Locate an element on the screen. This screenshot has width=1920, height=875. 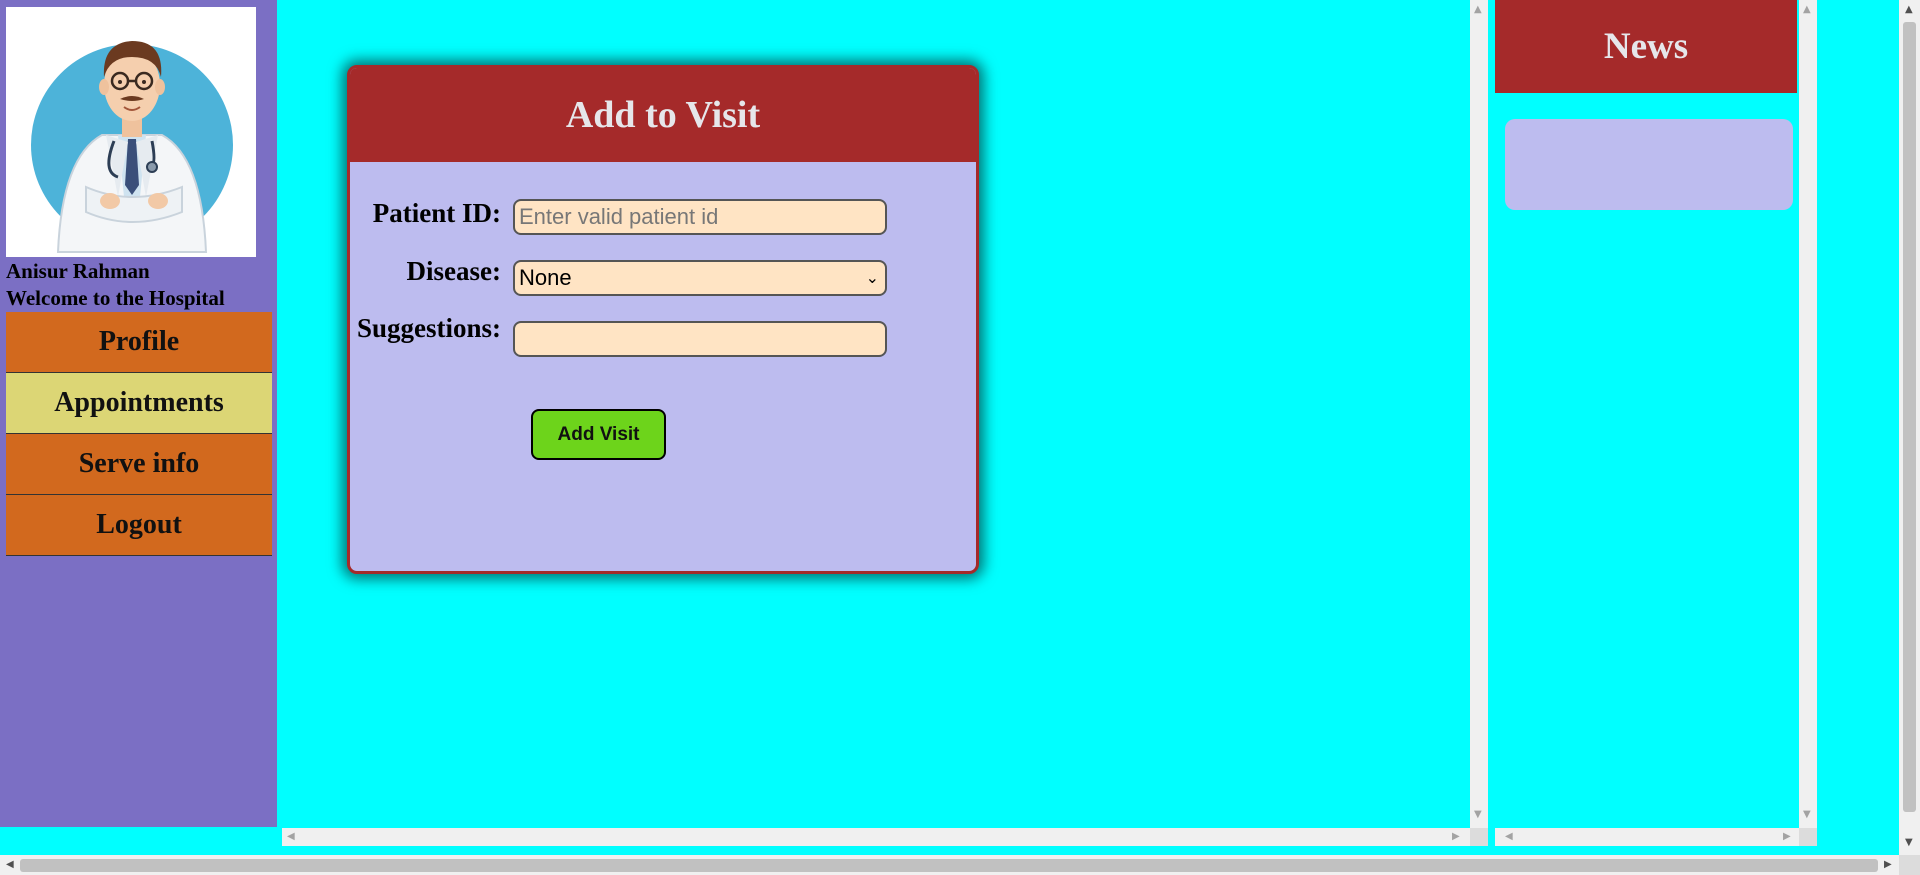
sidebar-nav: Profile Appointments Serve info Logout is located at coordinates (139, 434).